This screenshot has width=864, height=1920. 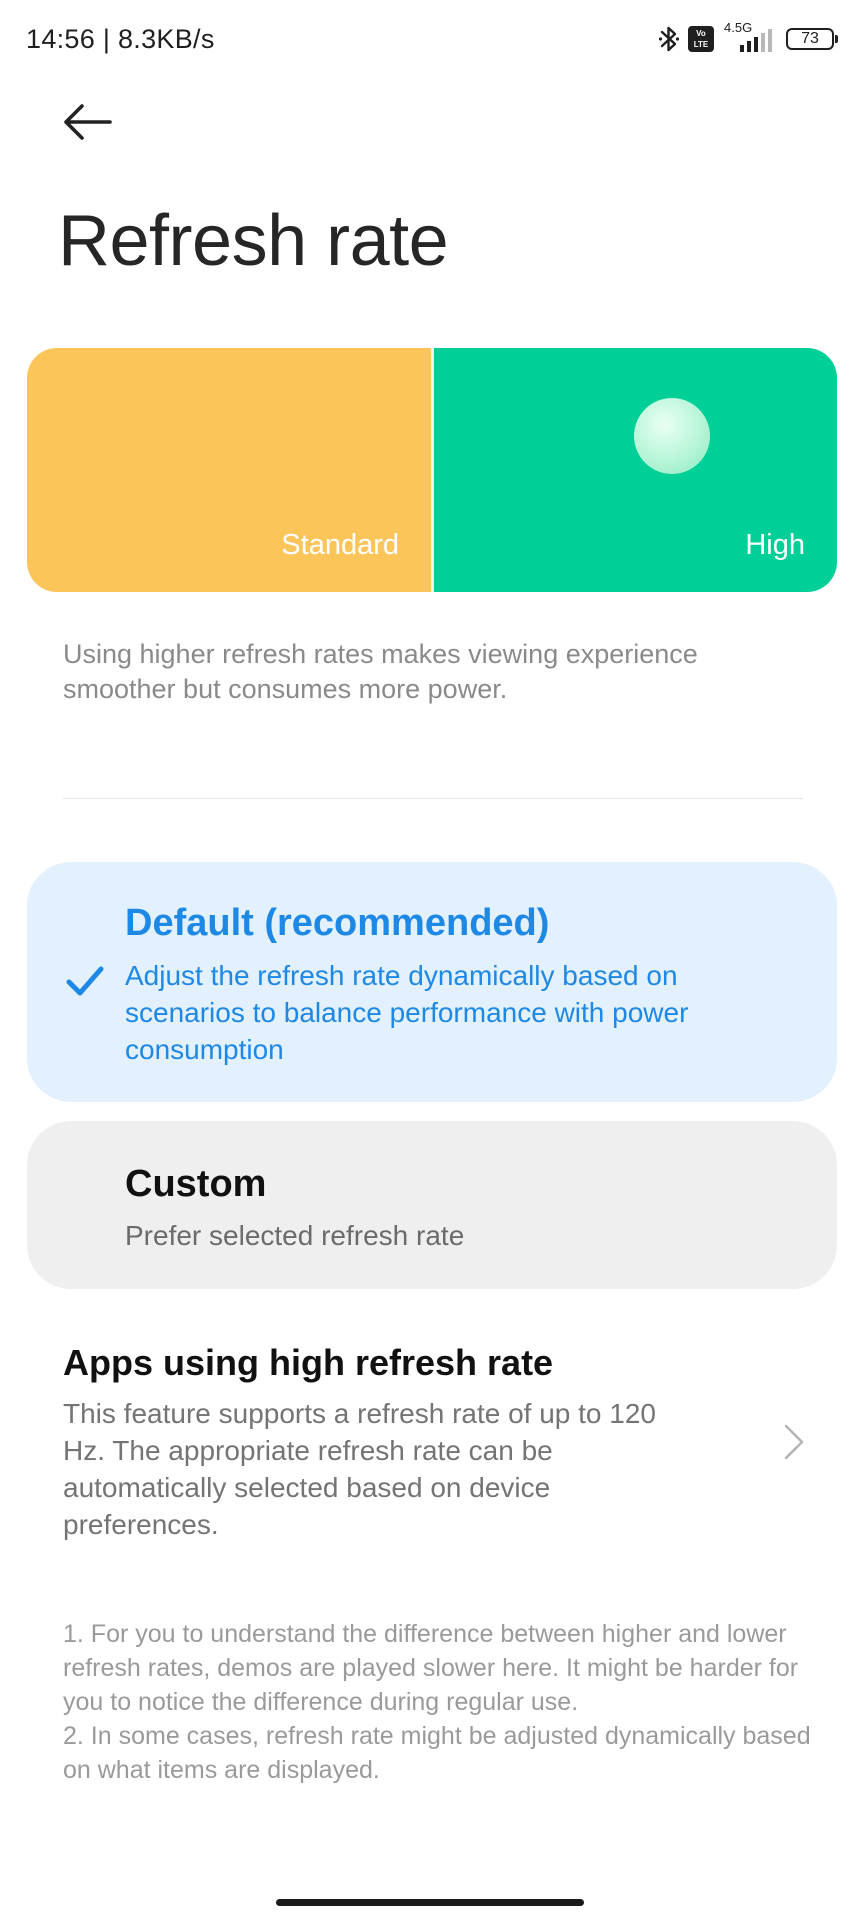 I want to click on chevron-right-icon, so click(x=794, y=1442).